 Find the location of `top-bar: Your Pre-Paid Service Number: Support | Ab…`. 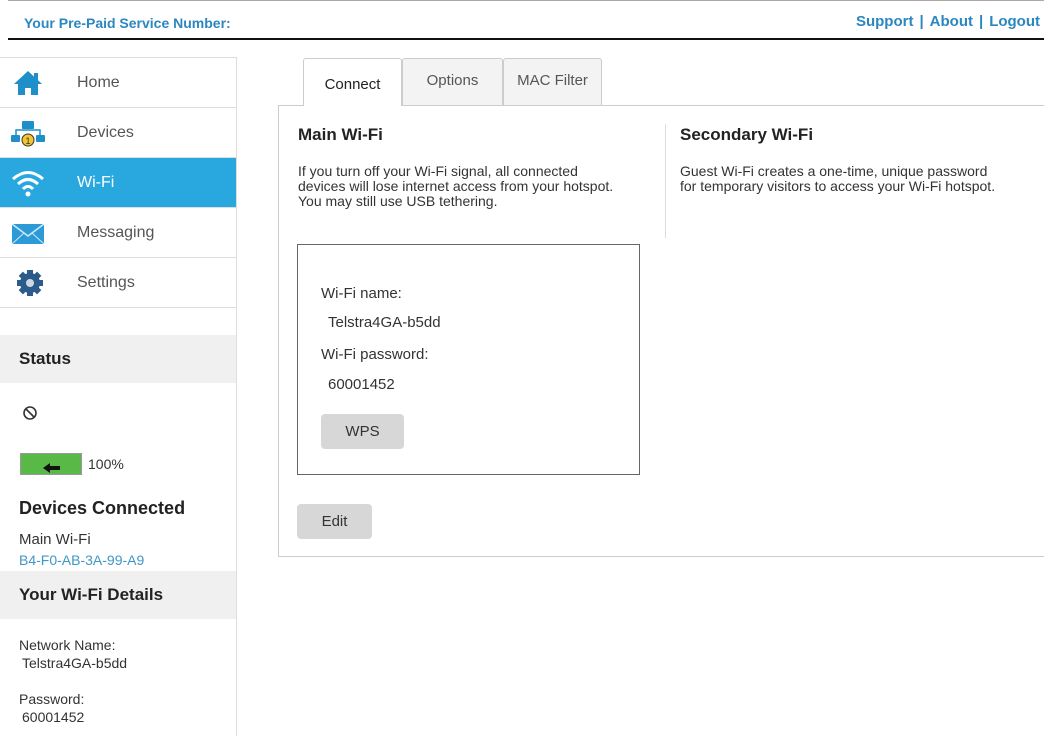

top-bar: Your Pre-Paid Service Number: Support | Ab… is located at coordinates (526, 20).